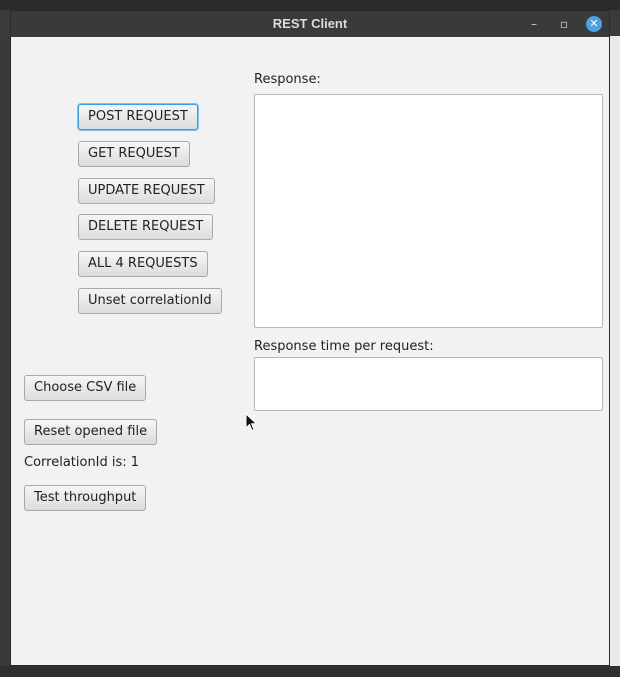  I want to click on correlation-id-label: CorrelationId is: 1, so click(82, 462).